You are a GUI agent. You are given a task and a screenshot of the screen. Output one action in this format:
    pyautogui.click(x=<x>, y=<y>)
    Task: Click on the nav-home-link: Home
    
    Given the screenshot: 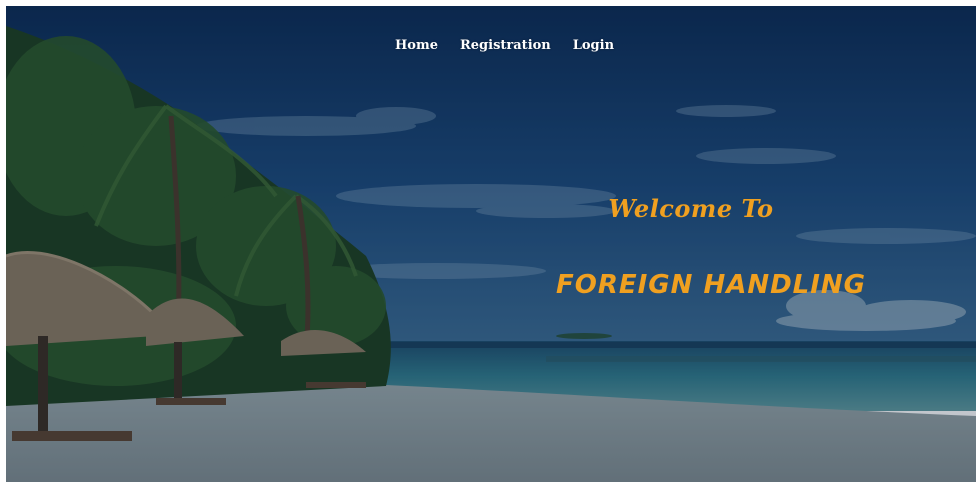 What is the action you would take?
    pyautogui.click(x=416, y=46)
    